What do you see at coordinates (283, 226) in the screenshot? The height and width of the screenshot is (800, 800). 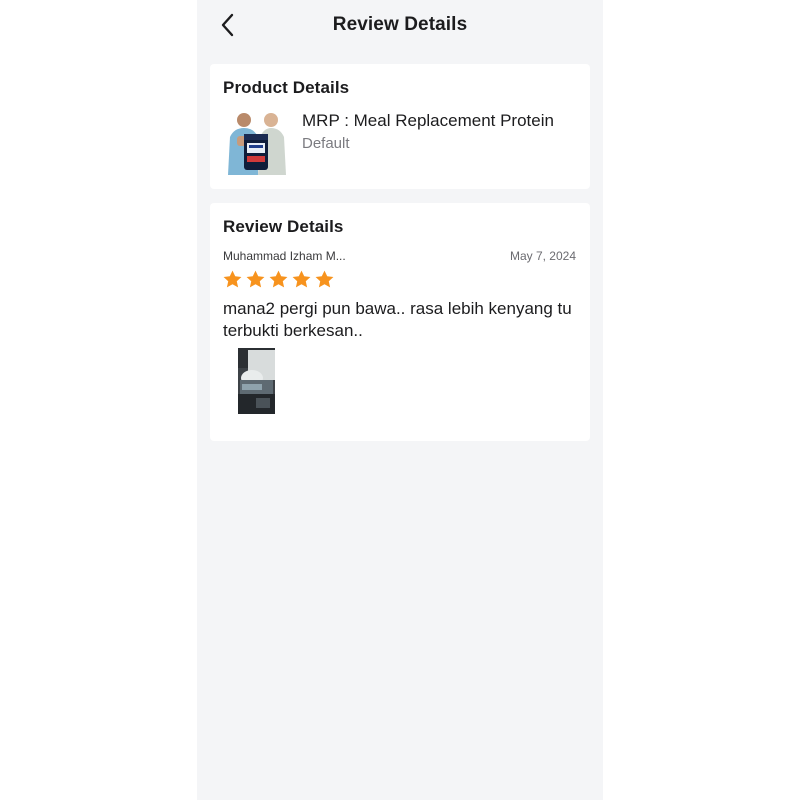 I see `review-details-heading: Review Details` at bounding box center [283, 226].